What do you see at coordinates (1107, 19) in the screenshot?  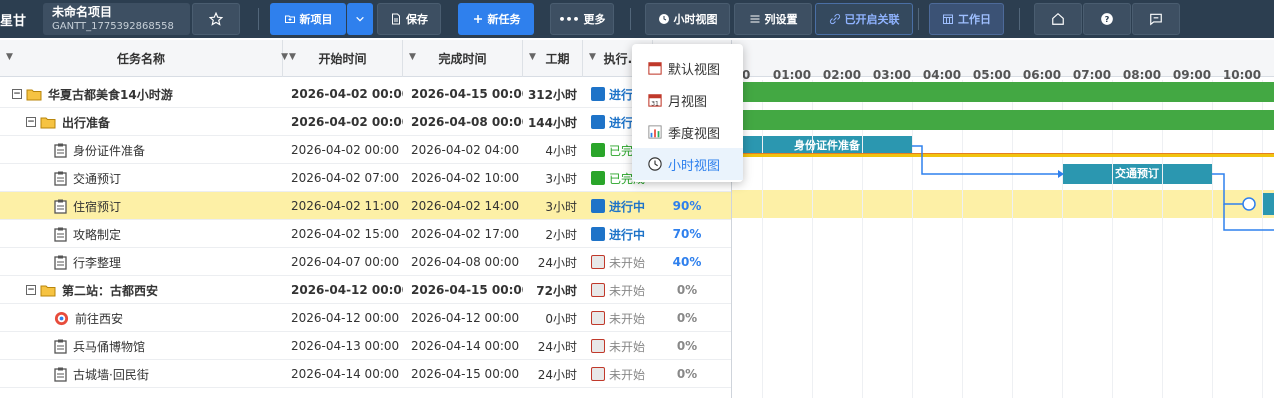 I see `help-button: ?` at bounding box center [1107, 19].